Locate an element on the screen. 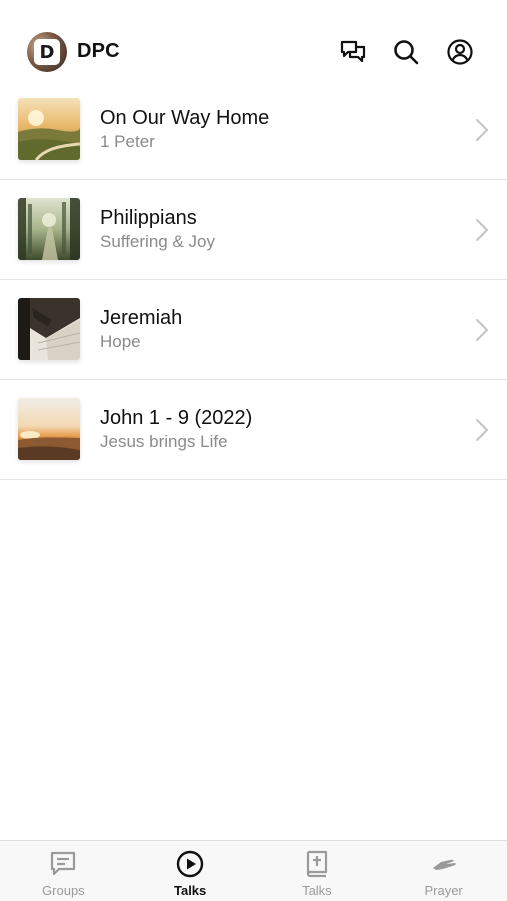  bible-icon is located at coordinates (317, 864).